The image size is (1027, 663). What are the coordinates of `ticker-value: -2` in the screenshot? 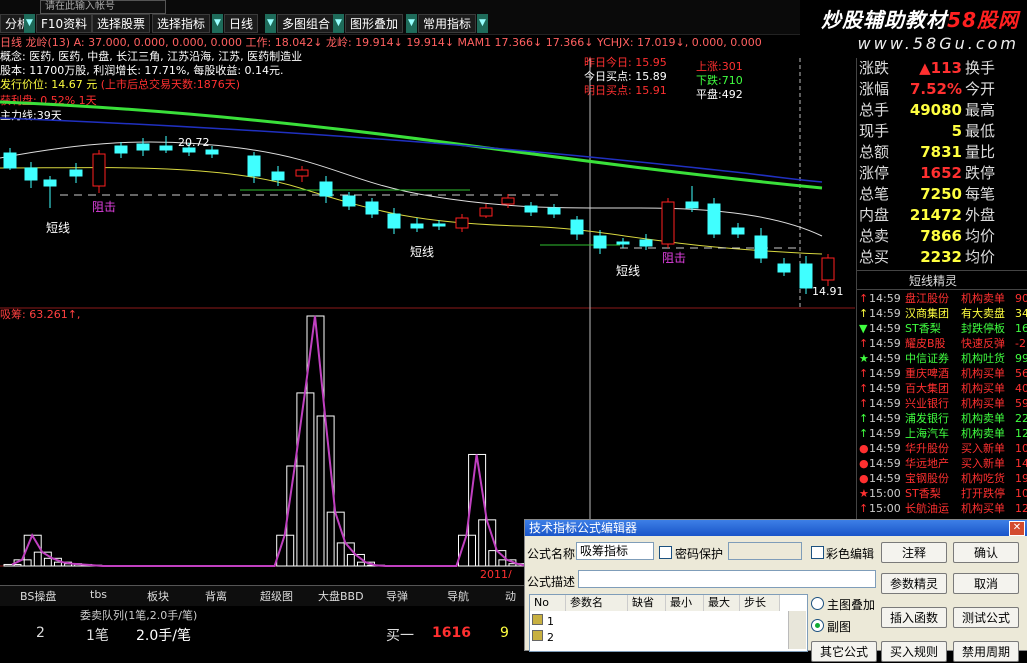 It's located at (1020, 343).